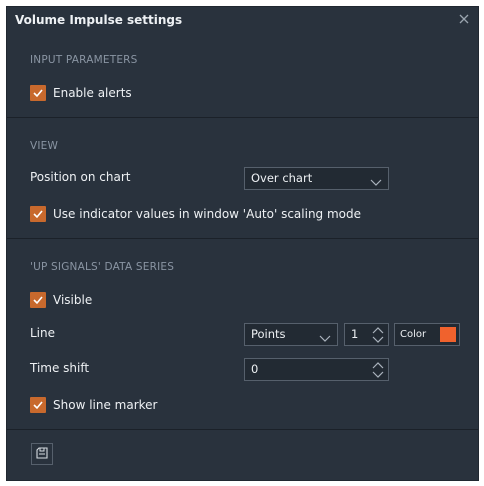 The height and width of the screenshot is (486, 484). I want to click on dialog-titlebar: Volume Impulse settings, so click(242, 20).